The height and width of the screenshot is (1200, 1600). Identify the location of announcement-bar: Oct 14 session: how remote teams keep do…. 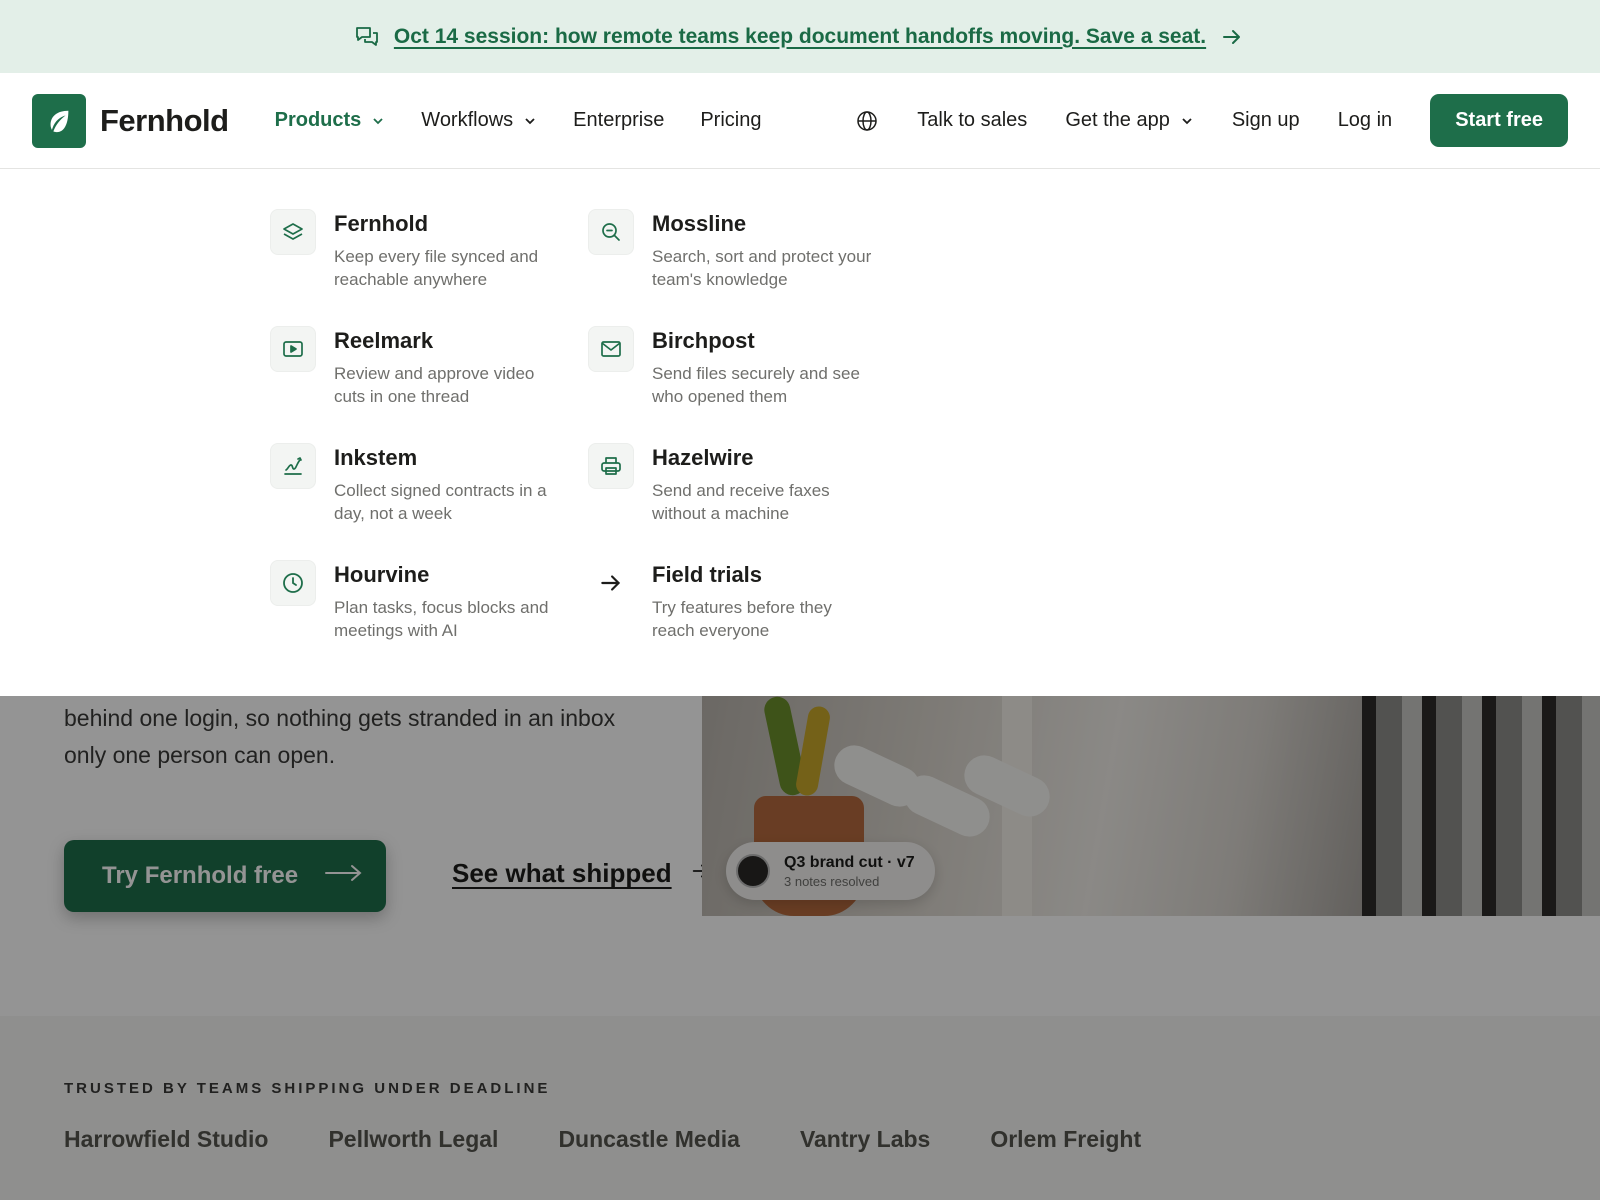
(800, 36).